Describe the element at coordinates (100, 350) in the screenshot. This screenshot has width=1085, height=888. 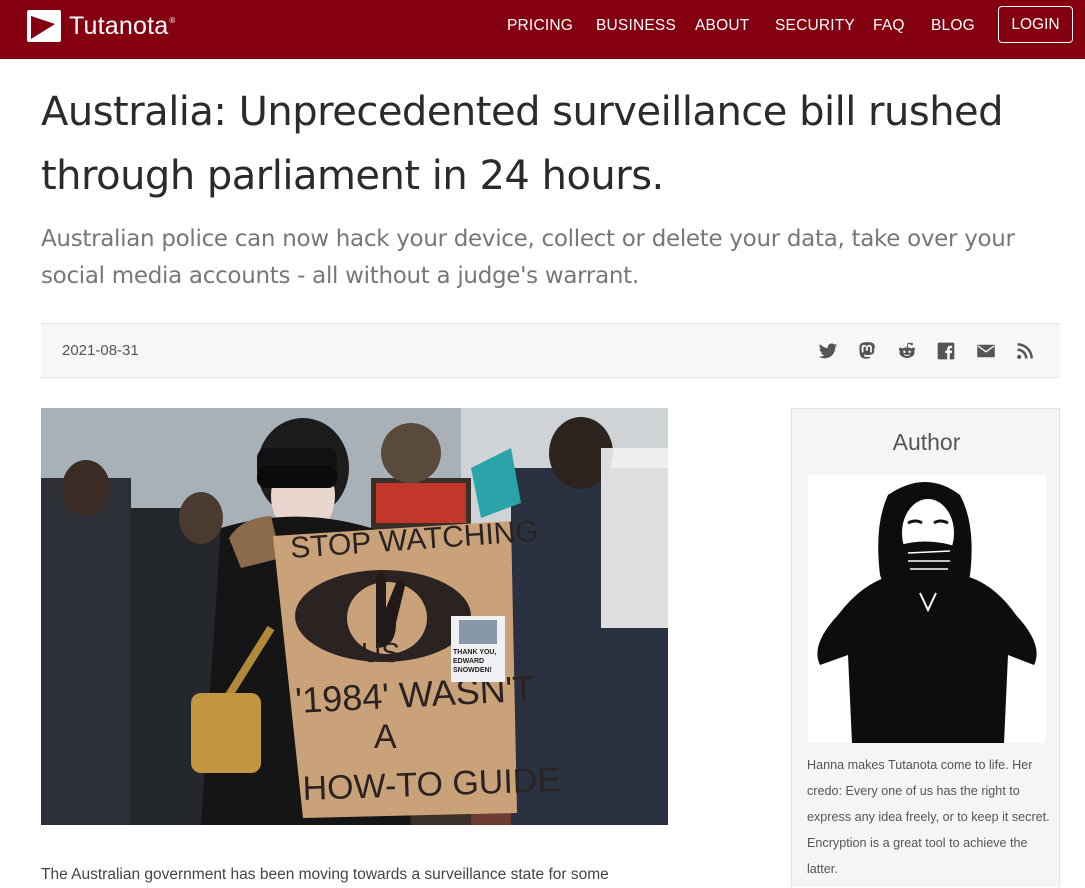
I see `publish-date: 2021-08-31` at that location.